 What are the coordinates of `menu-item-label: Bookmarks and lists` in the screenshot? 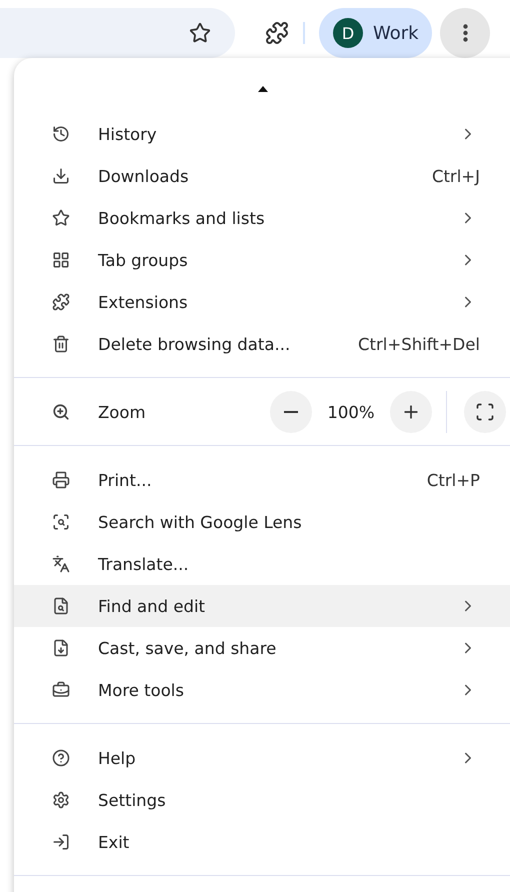 It's located at (182, 218).